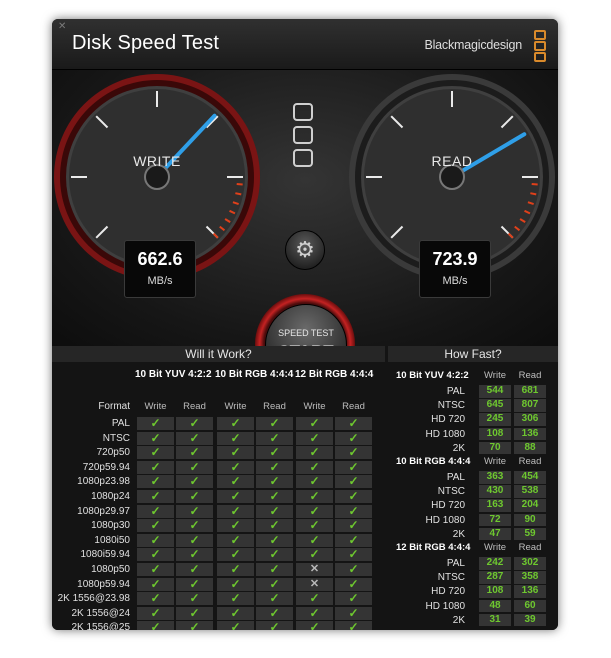 This screenshot has width=611, height=658. I want to click on fast-read-value: 302, so click(530, 563).